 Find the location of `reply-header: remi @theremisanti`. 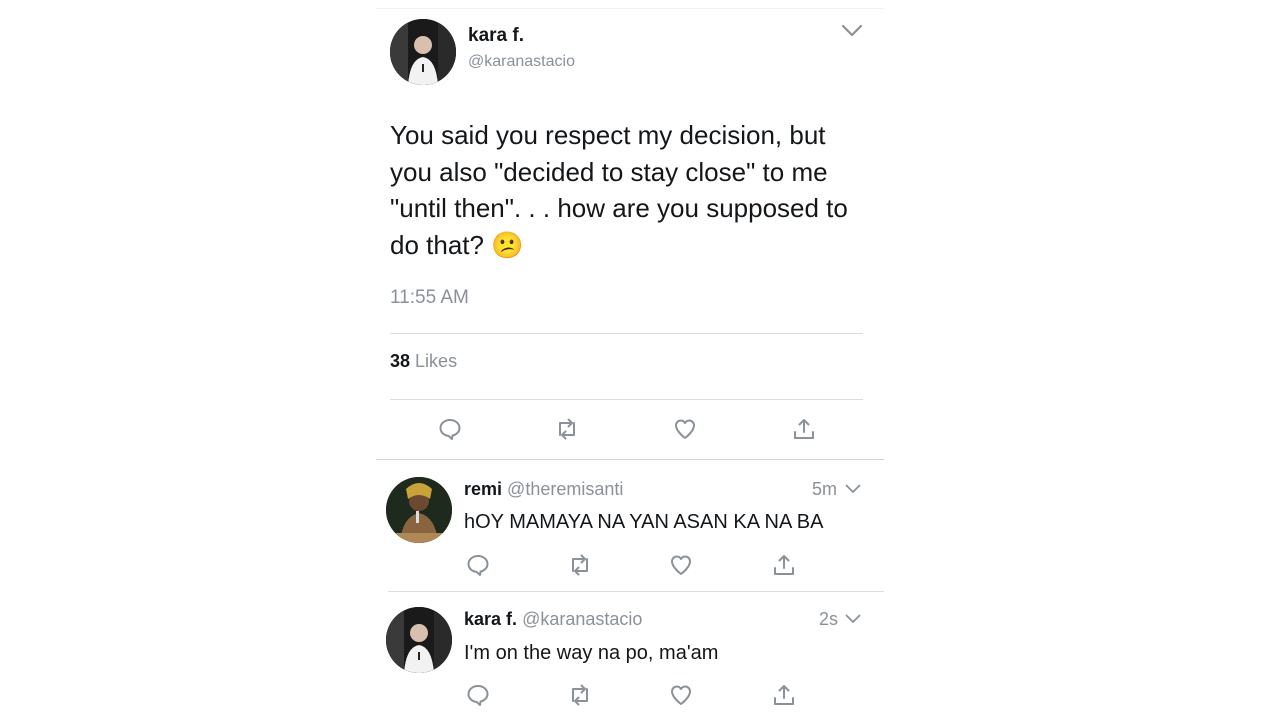

reply-header: remi @theremisanti is located at coordinates (543, 489).